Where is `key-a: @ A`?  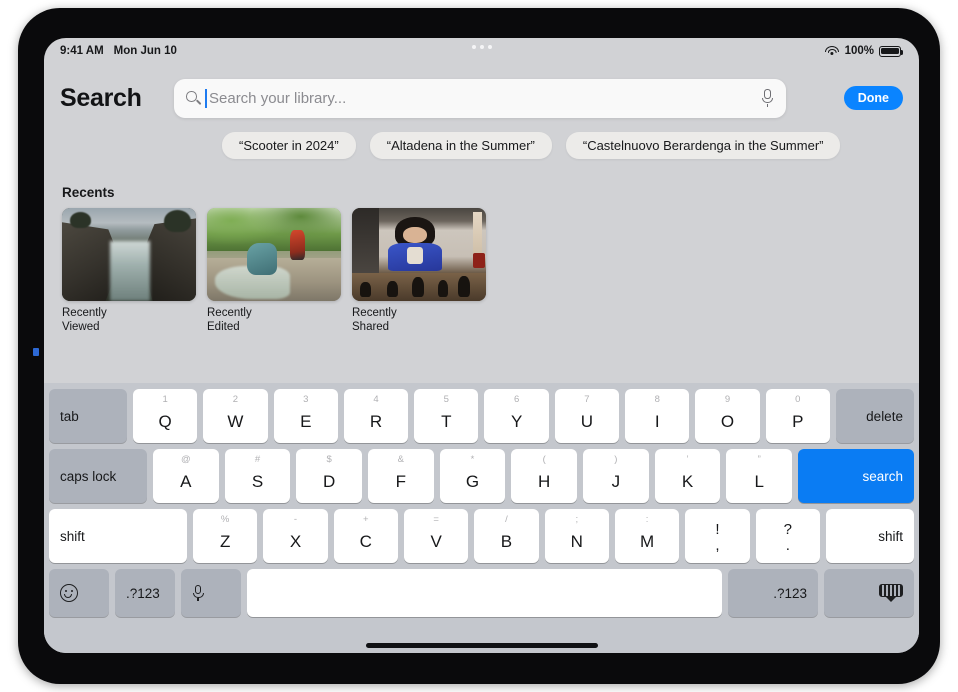
key-a: @ A is located at coordinates (186, 476).